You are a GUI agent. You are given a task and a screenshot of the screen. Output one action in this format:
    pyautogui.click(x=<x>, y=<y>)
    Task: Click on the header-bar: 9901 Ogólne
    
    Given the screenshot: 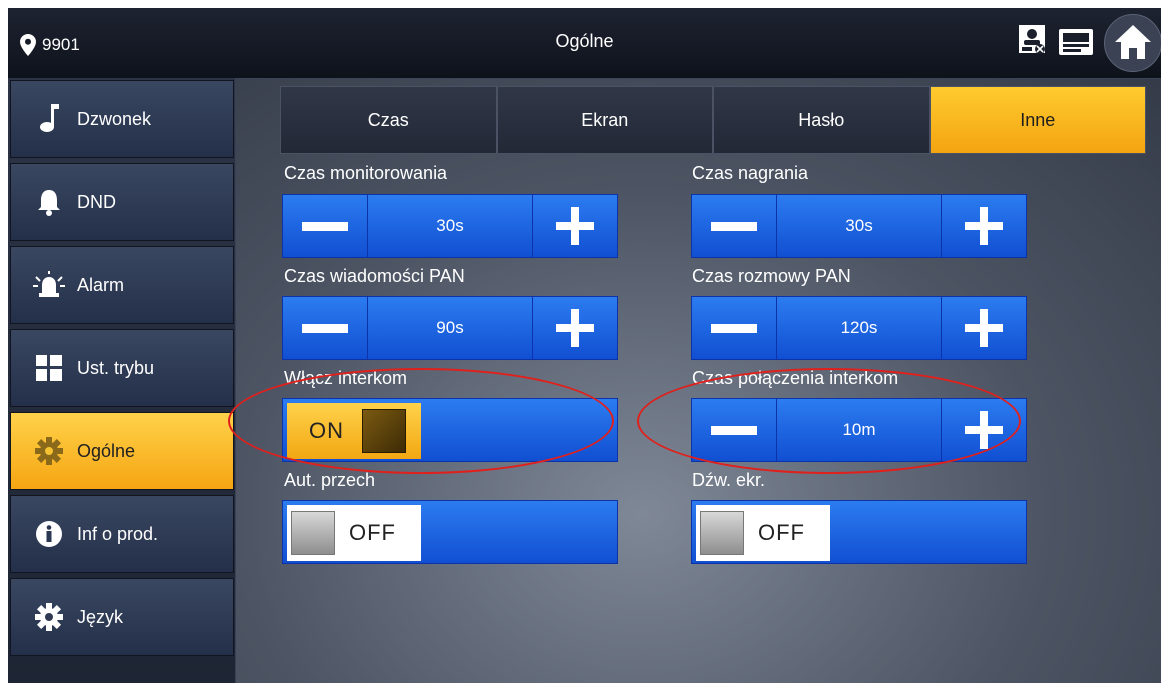 What is the action you would take?
    pyautogui.click(x=584, y=43)
    